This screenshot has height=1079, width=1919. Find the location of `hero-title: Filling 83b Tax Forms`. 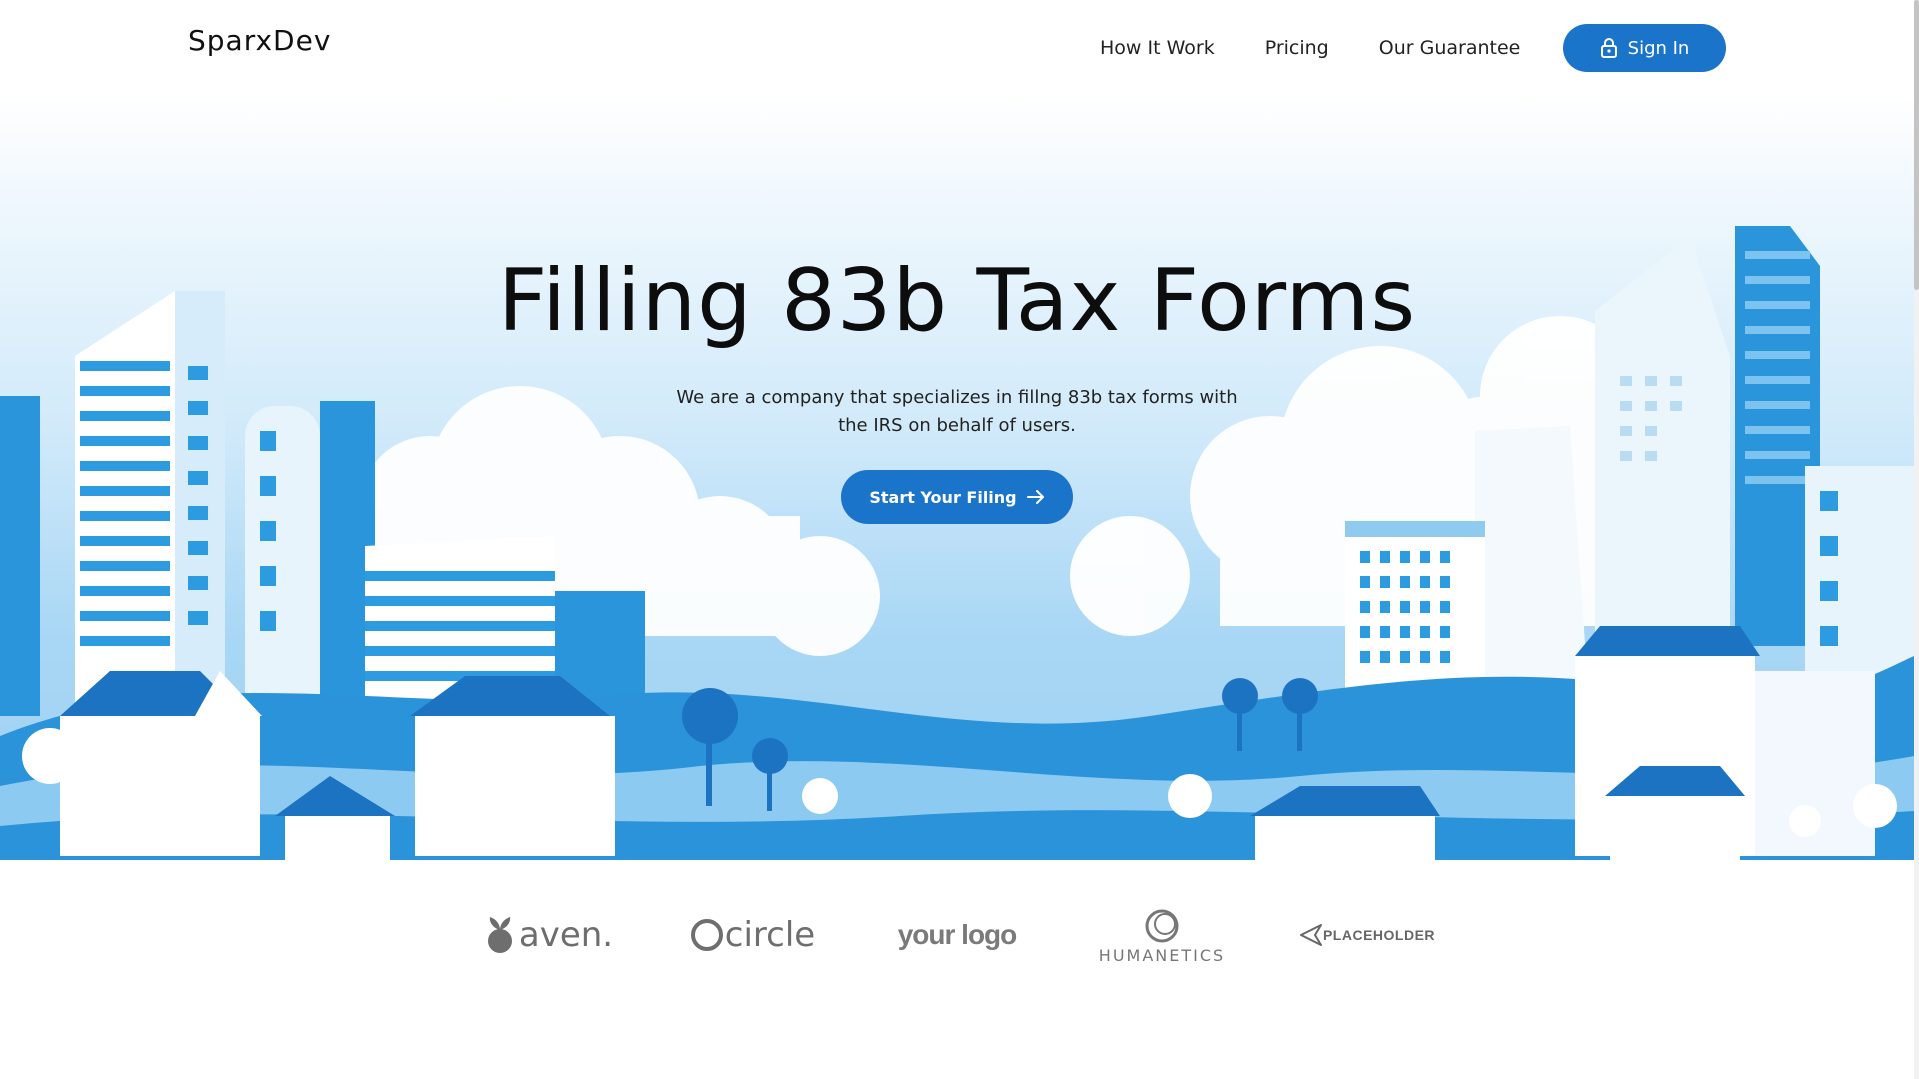

hero-title: Filling 83b Tax Forms is located at coordinates (957, 301).